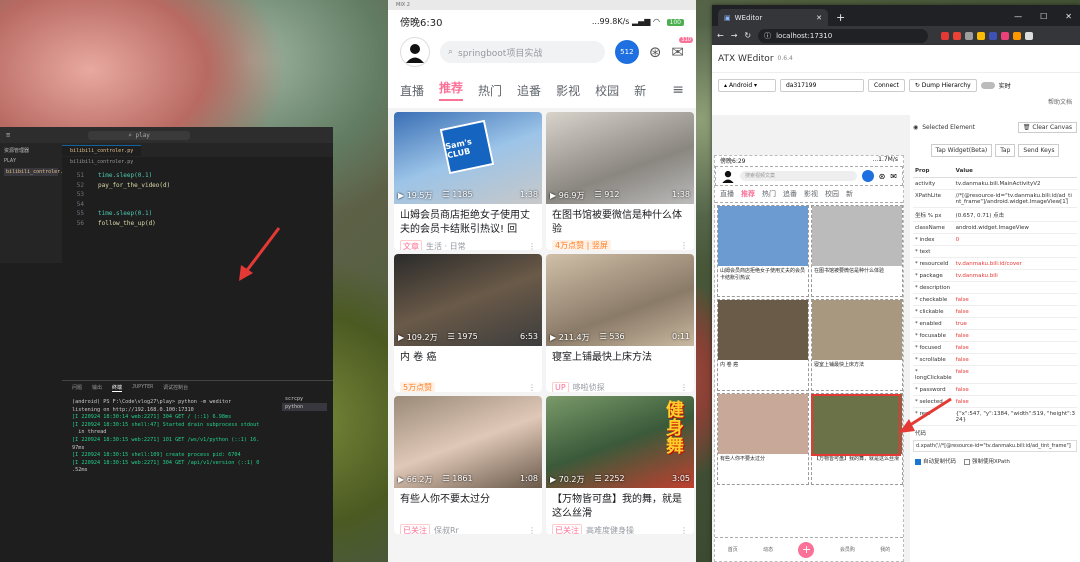  What do you see at coordinates (412, 90) in the screenshot?
I see `tab-0: 直播` at bounding box center [412, 90].